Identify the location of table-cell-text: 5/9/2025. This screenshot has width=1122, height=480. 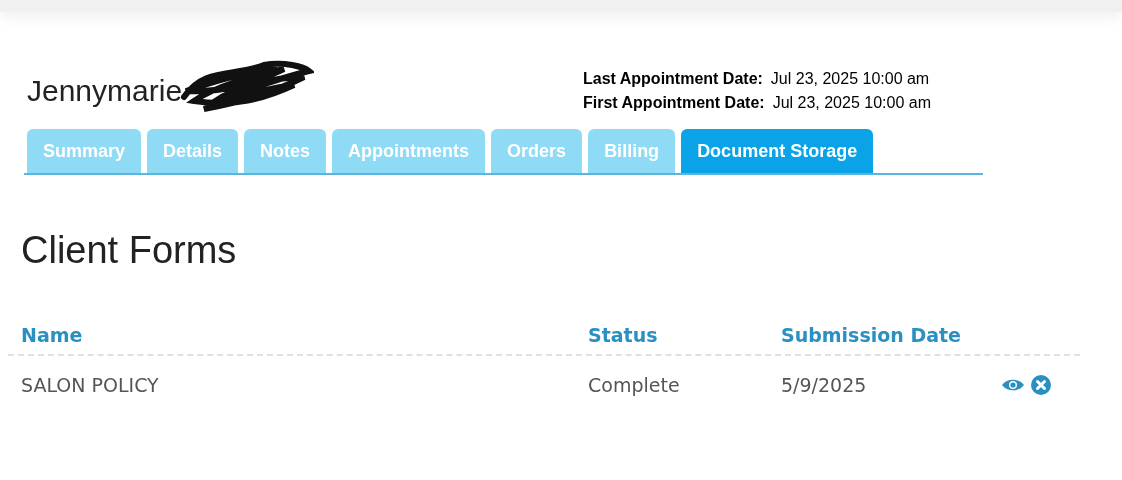
(824, 385).